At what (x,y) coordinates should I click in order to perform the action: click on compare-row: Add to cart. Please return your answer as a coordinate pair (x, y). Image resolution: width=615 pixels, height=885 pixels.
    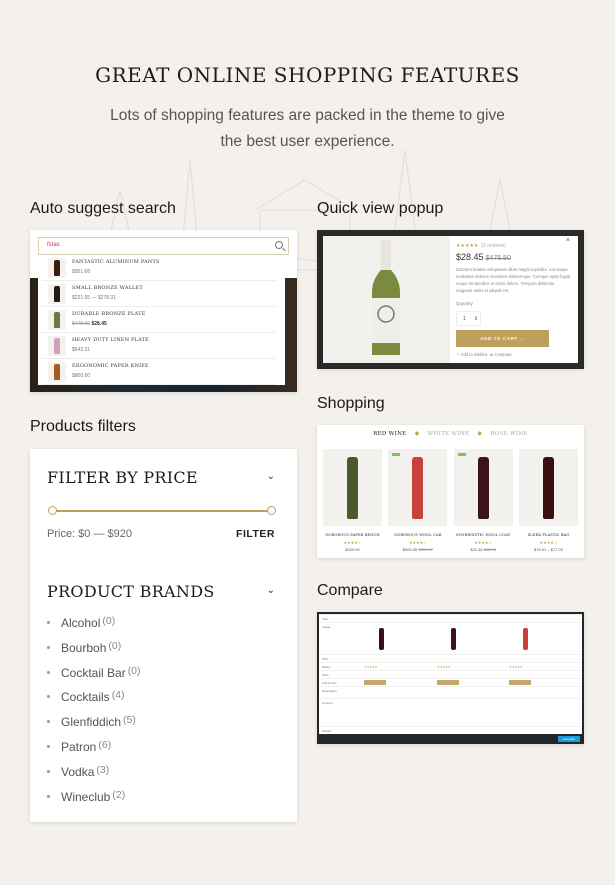
    Looking at the image, I should click on (450, 681).